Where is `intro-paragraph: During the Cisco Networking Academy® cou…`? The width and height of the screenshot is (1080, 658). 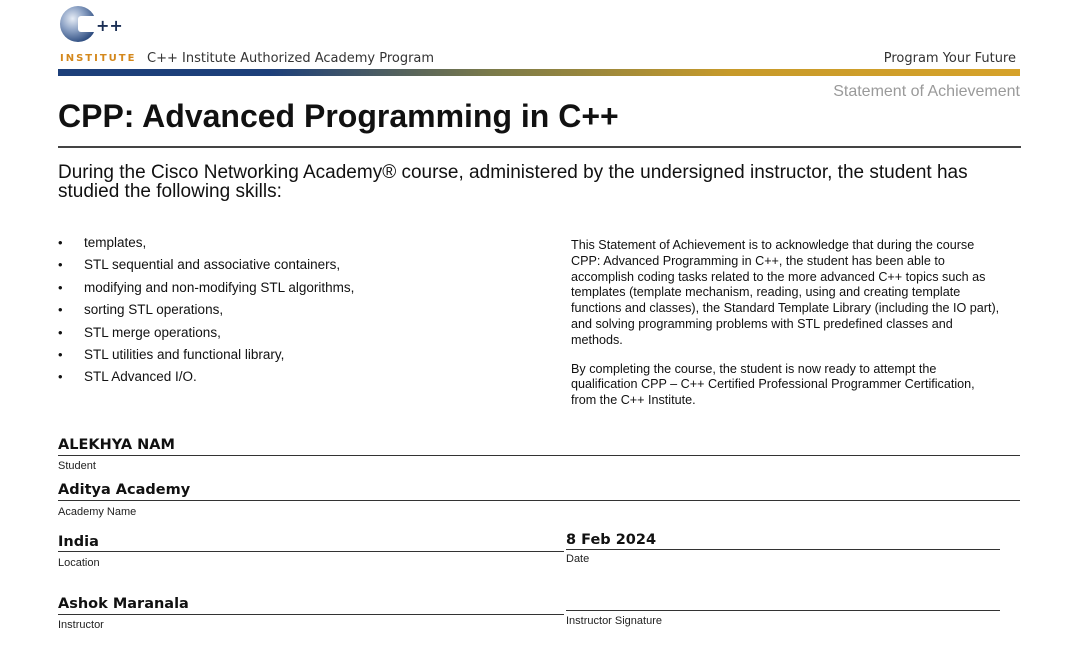 intro-paragraph: During the Cisco Networking Academy® cou… is located at coordinates (513, 182).